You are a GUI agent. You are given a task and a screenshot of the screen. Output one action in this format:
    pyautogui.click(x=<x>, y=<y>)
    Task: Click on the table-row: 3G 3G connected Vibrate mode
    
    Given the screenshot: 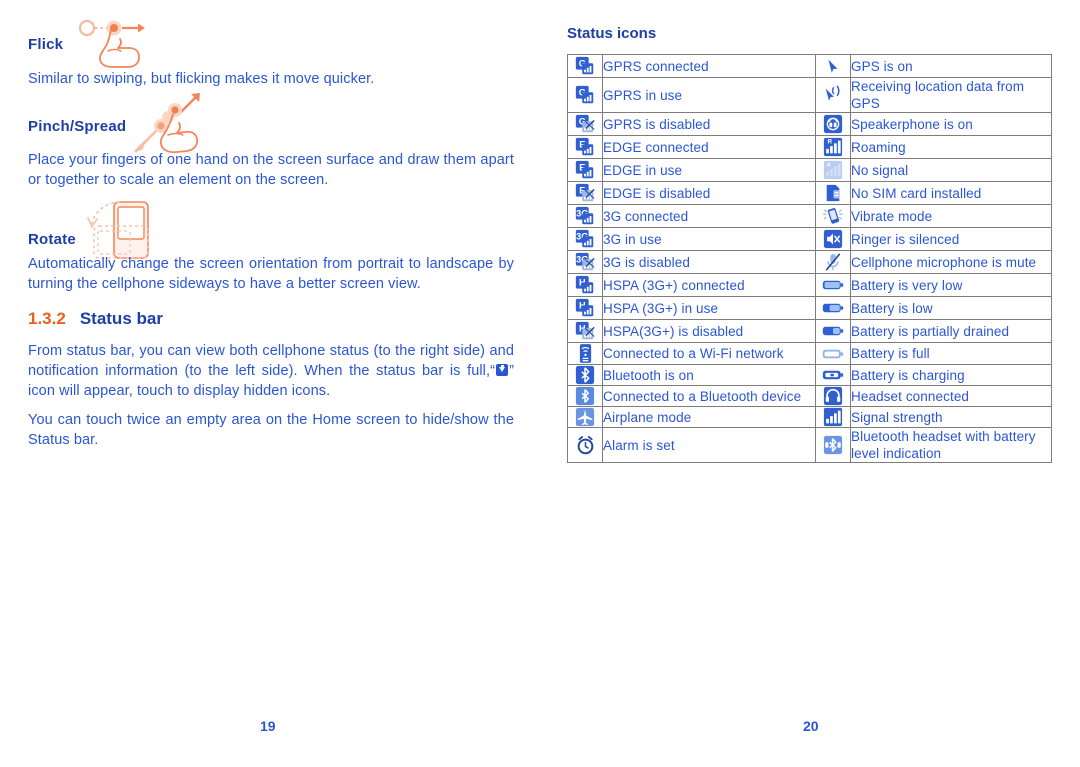 What is the action you would take?
    pyautogui.click(x=809, y=216)
    